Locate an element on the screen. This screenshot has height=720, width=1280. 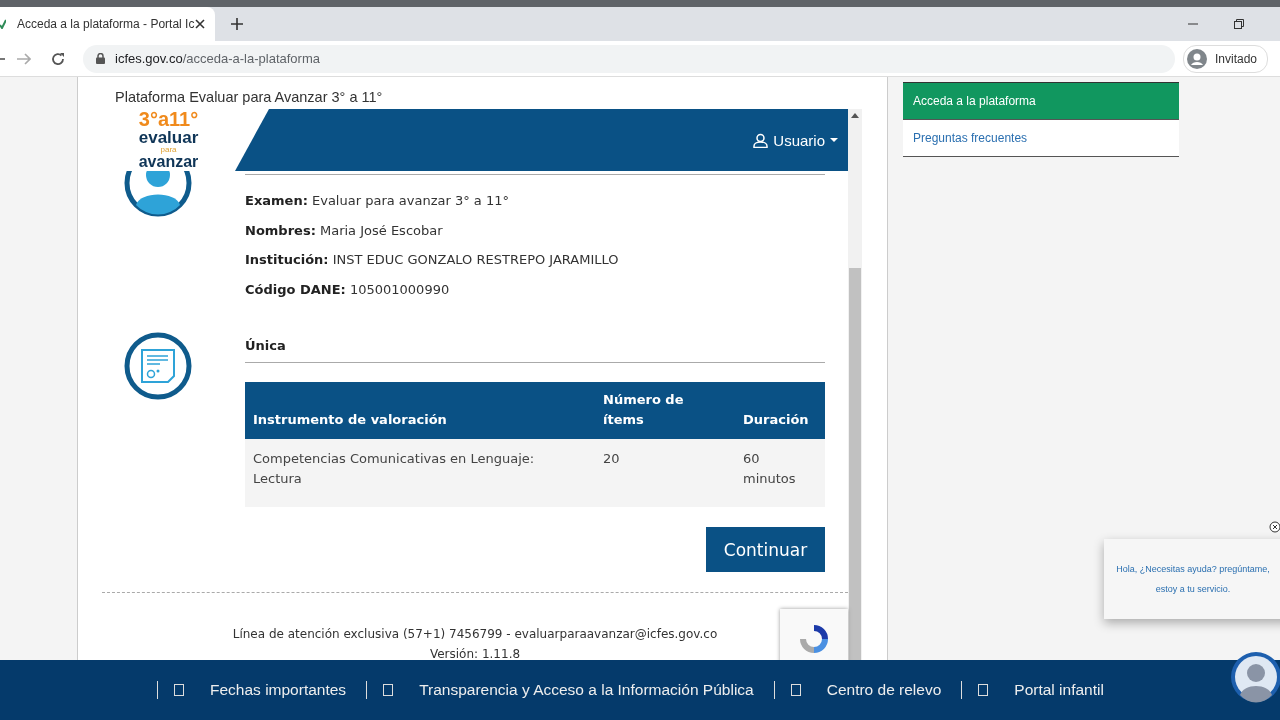
sidebar-item: Preguntas frecuentes is located at coordinates (1041, 138).